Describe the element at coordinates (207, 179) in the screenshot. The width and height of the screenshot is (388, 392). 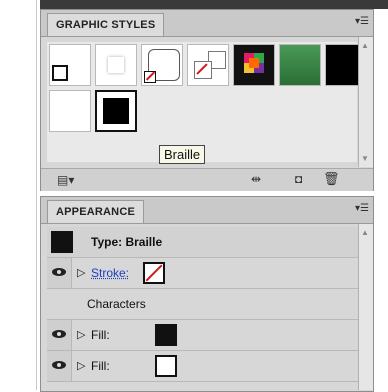
I see `graphic-styles-footer: ▤▾ ⇹ ◘ 🗑` at that location.